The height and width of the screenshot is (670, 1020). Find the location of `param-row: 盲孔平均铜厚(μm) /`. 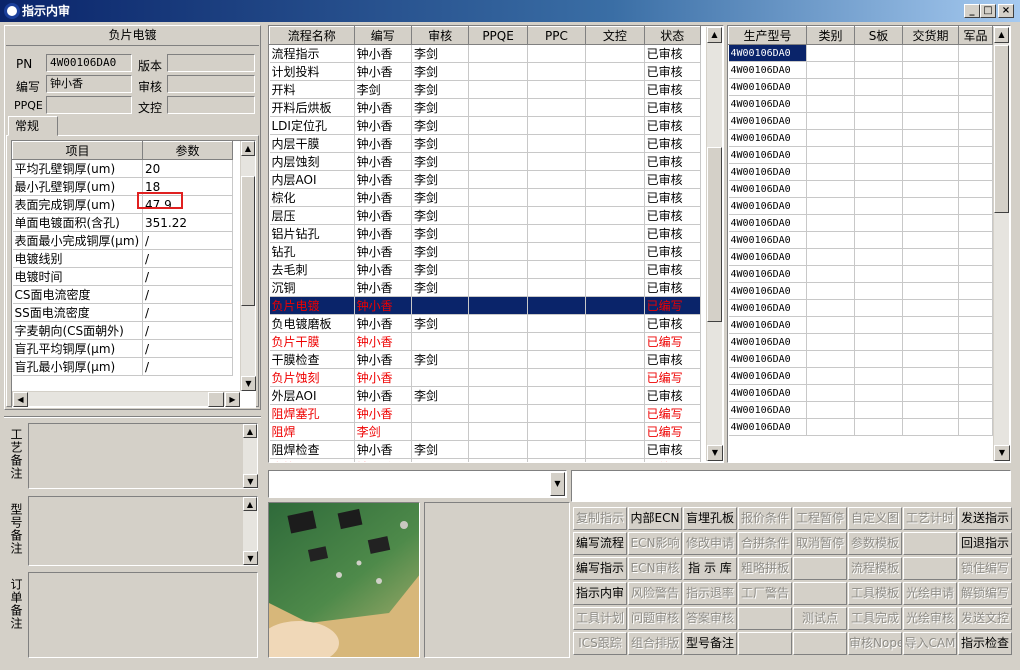

param-row: 盲孔平均铜厚(μm) / is located at coordinates (122, 348).